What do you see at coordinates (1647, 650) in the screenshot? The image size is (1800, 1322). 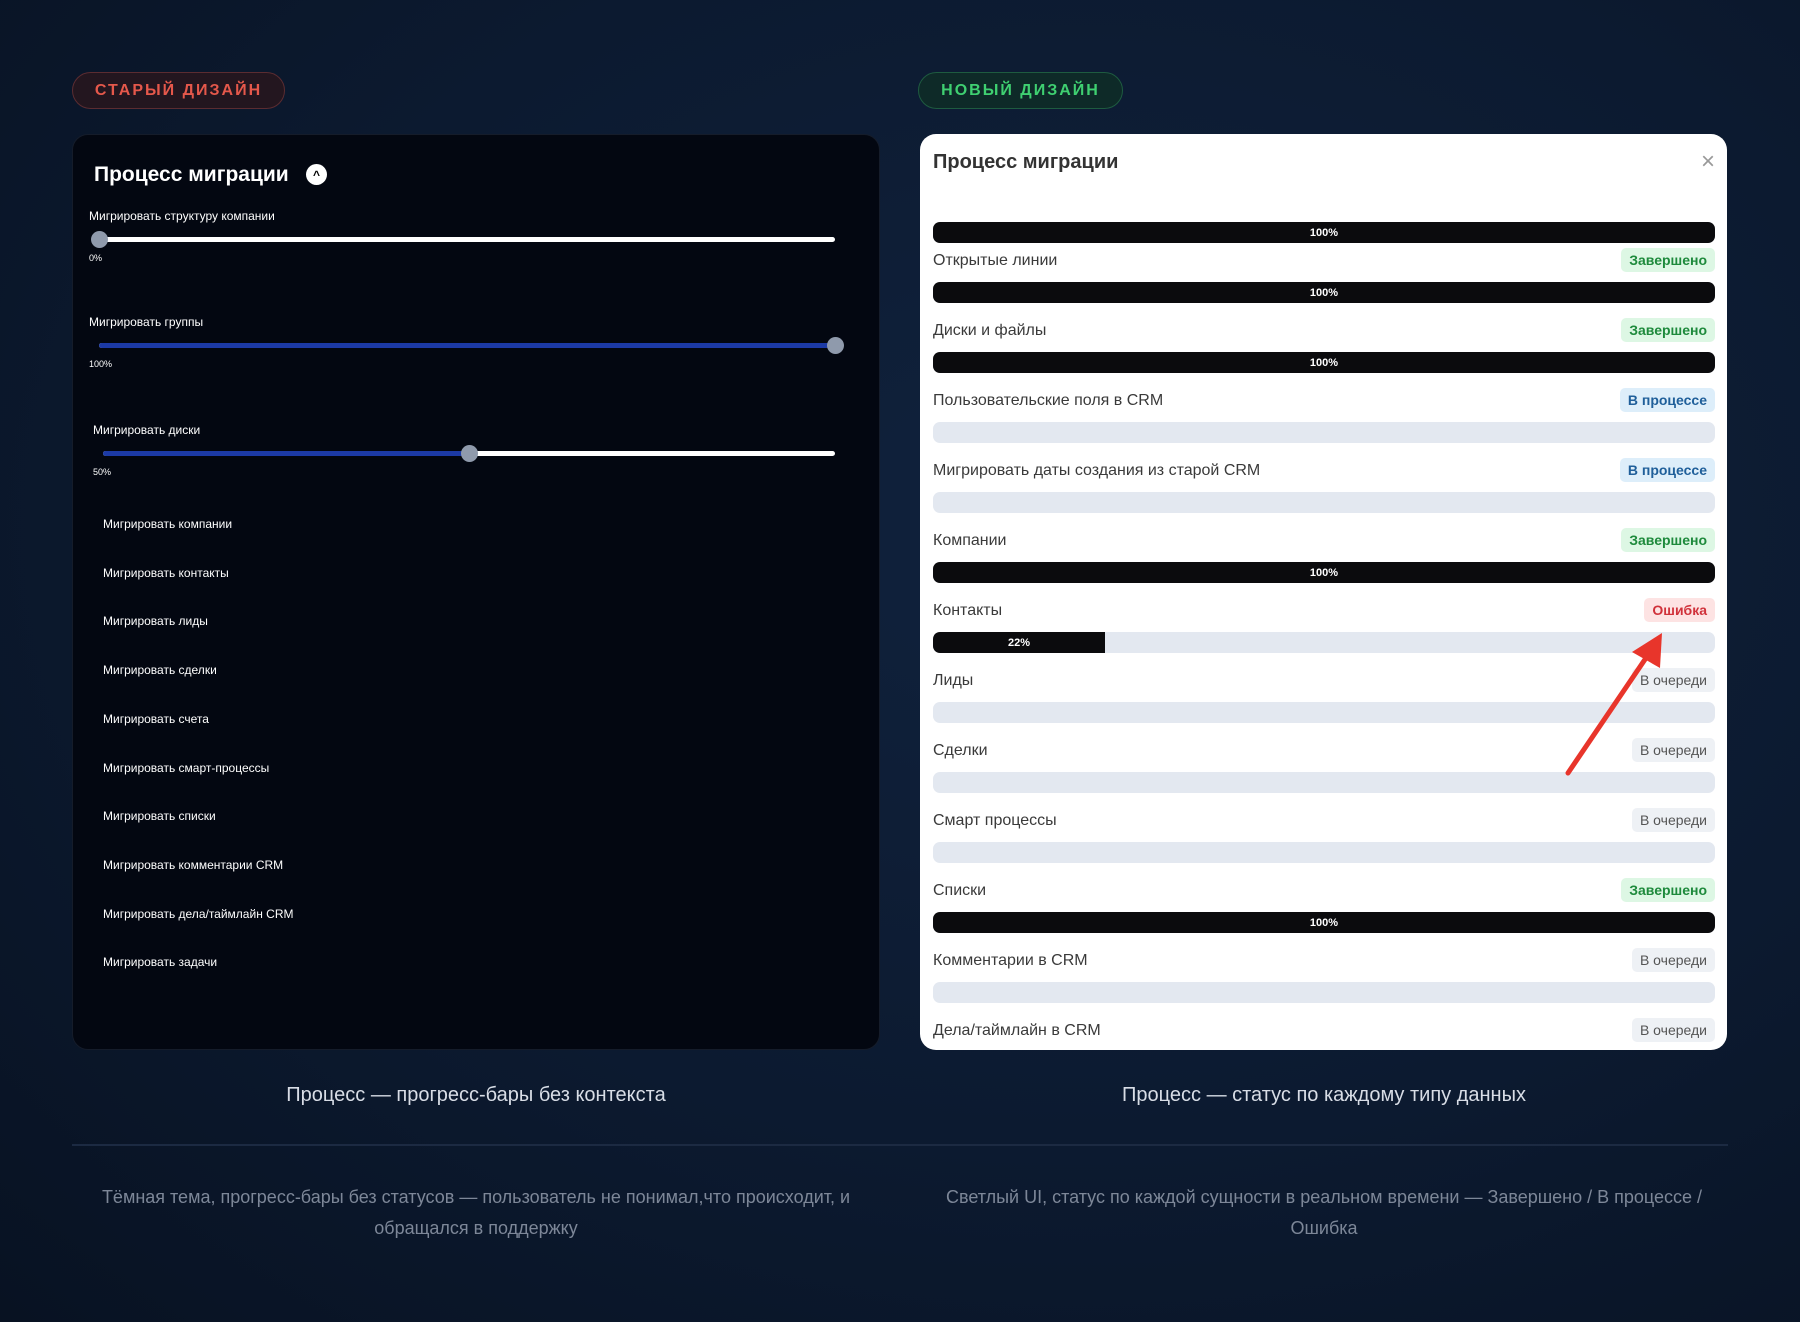 I see `arrow-head` at bounding box center [1647, 650].